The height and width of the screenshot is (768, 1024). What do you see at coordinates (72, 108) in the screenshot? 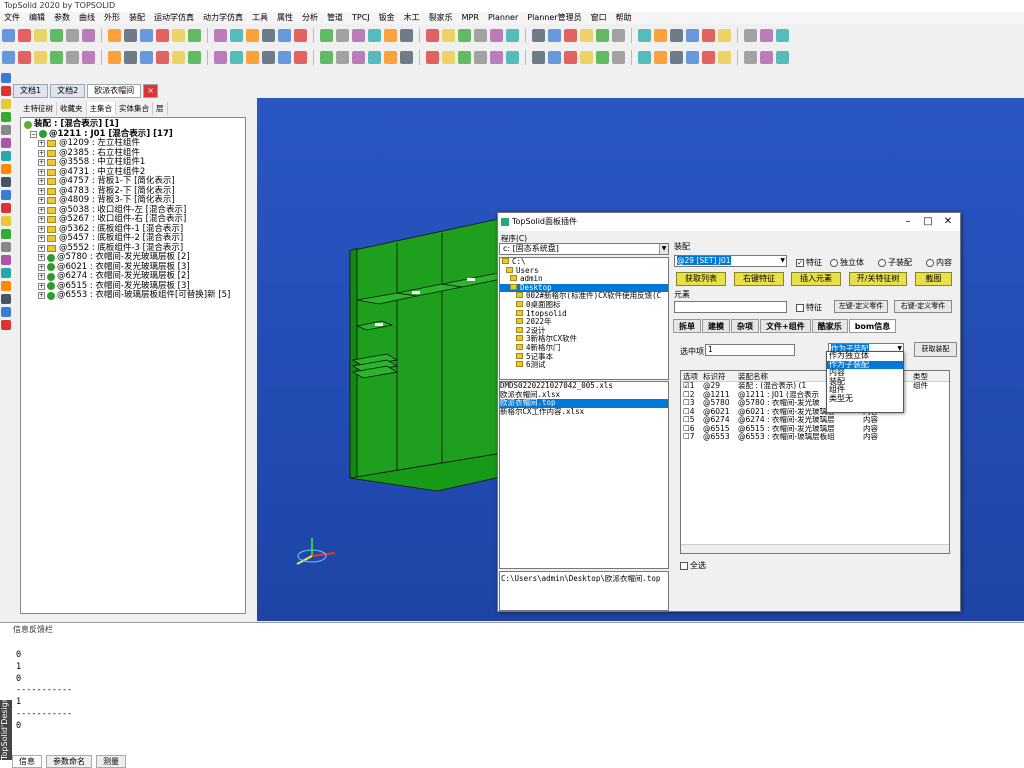
I see `tab-favorites: 收藏夹` at bounding box center [72, 108].